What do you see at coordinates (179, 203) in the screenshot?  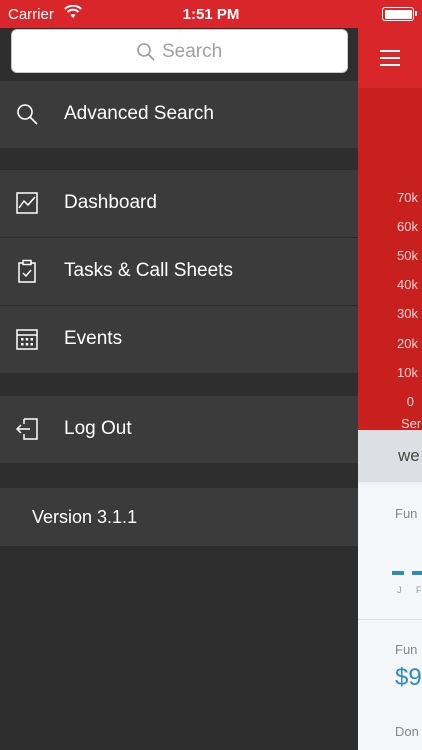 I see `menu-item-dashboard: Dashboard` at bounding box center [179, 203].